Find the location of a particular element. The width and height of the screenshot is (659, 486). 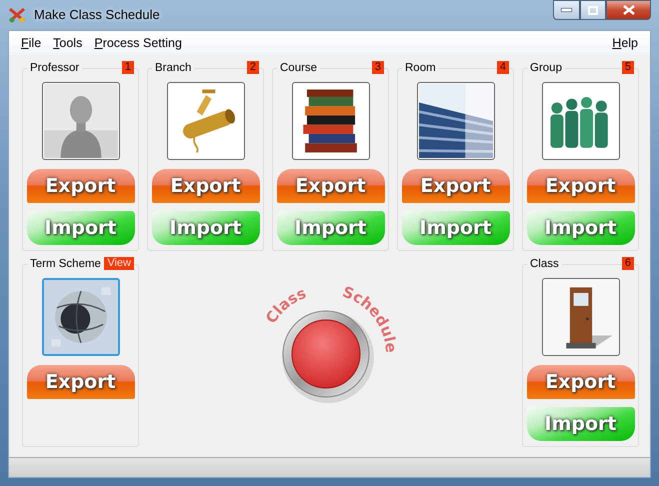

maximize-icon is located at coordinates (593, 10).